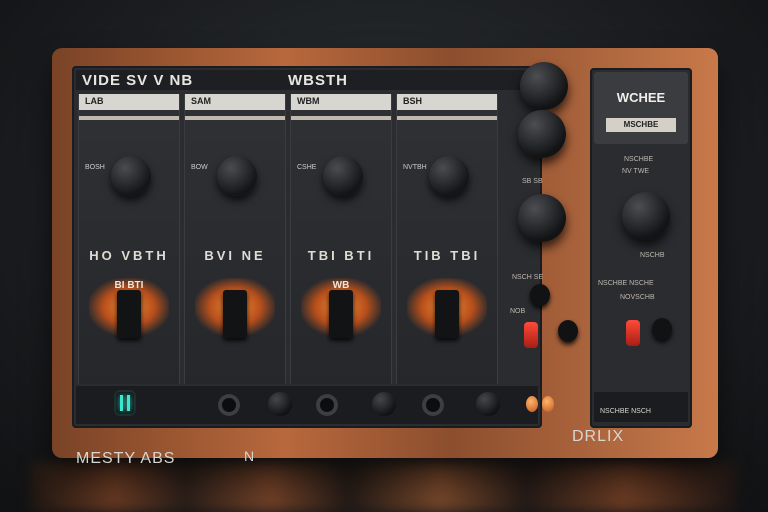 The width and height of the screenshot is (768, 512). Describe the element at coordinates (307, 167) in the screenshot. I see `knob-label: CSHE` at that location.